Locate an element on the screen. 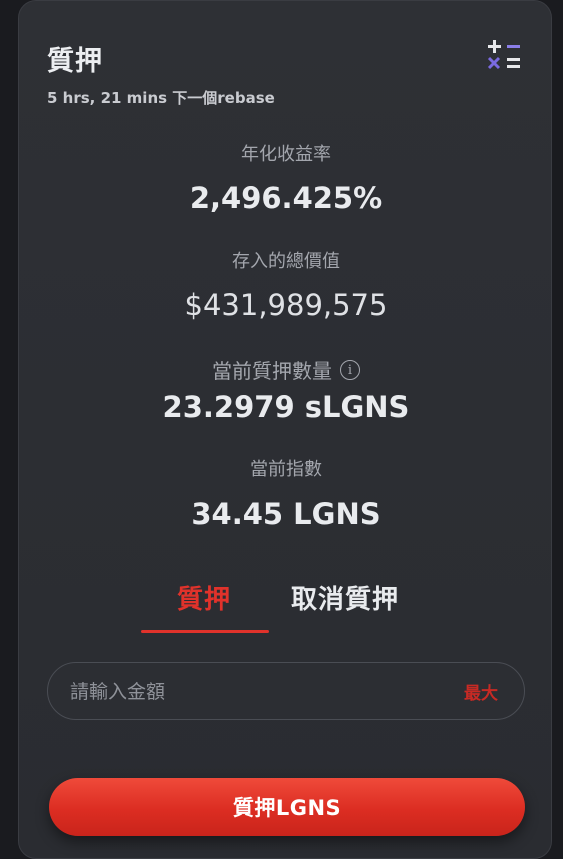 The width and height of the screenshot is (563, 859). staked-label-row: 當前質押數量 i is located at coordinates (286, 369).